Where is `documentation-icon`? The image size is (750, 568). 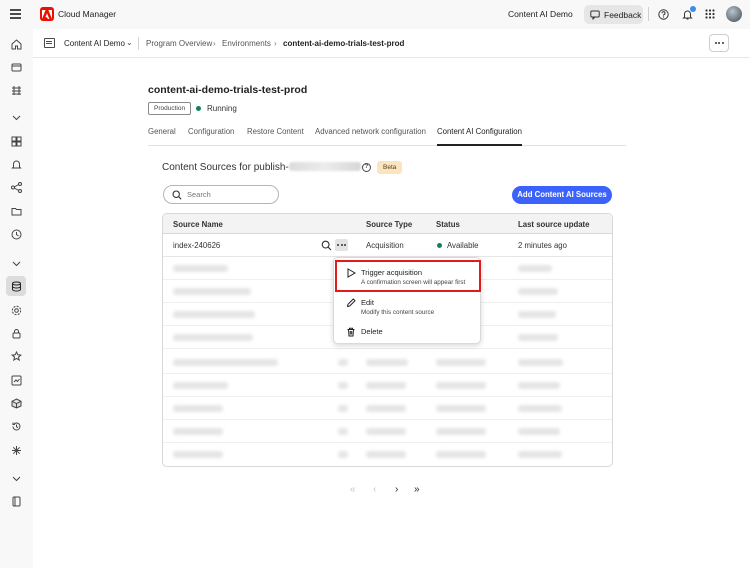
documentation-icon is located at coordinates (16, 501).